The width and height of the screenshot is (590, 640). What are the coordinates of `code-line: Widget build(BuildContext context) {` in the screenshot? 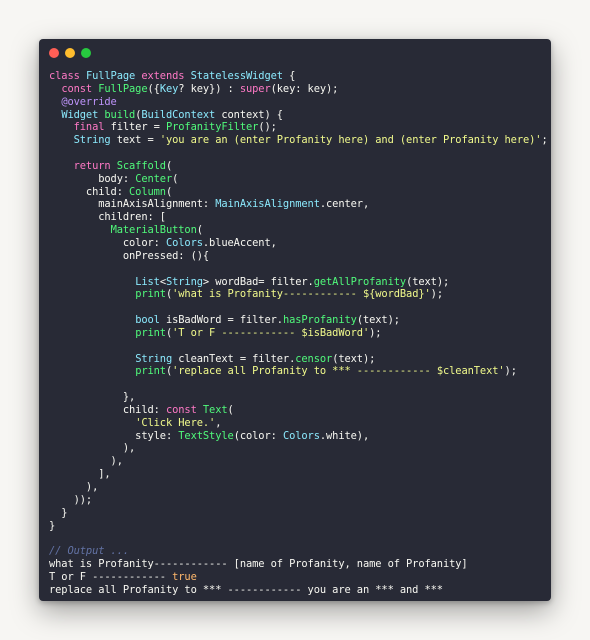 It's located at (297, 115).